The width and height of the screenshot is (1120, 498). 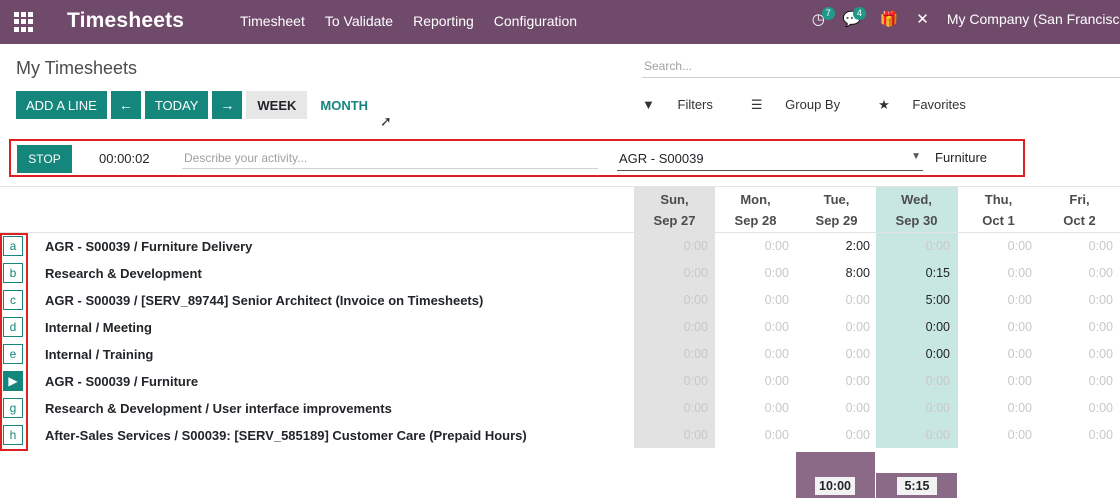 I want to click on day-header-sun: Sun, Sep 27, so click(x=674, y=210).